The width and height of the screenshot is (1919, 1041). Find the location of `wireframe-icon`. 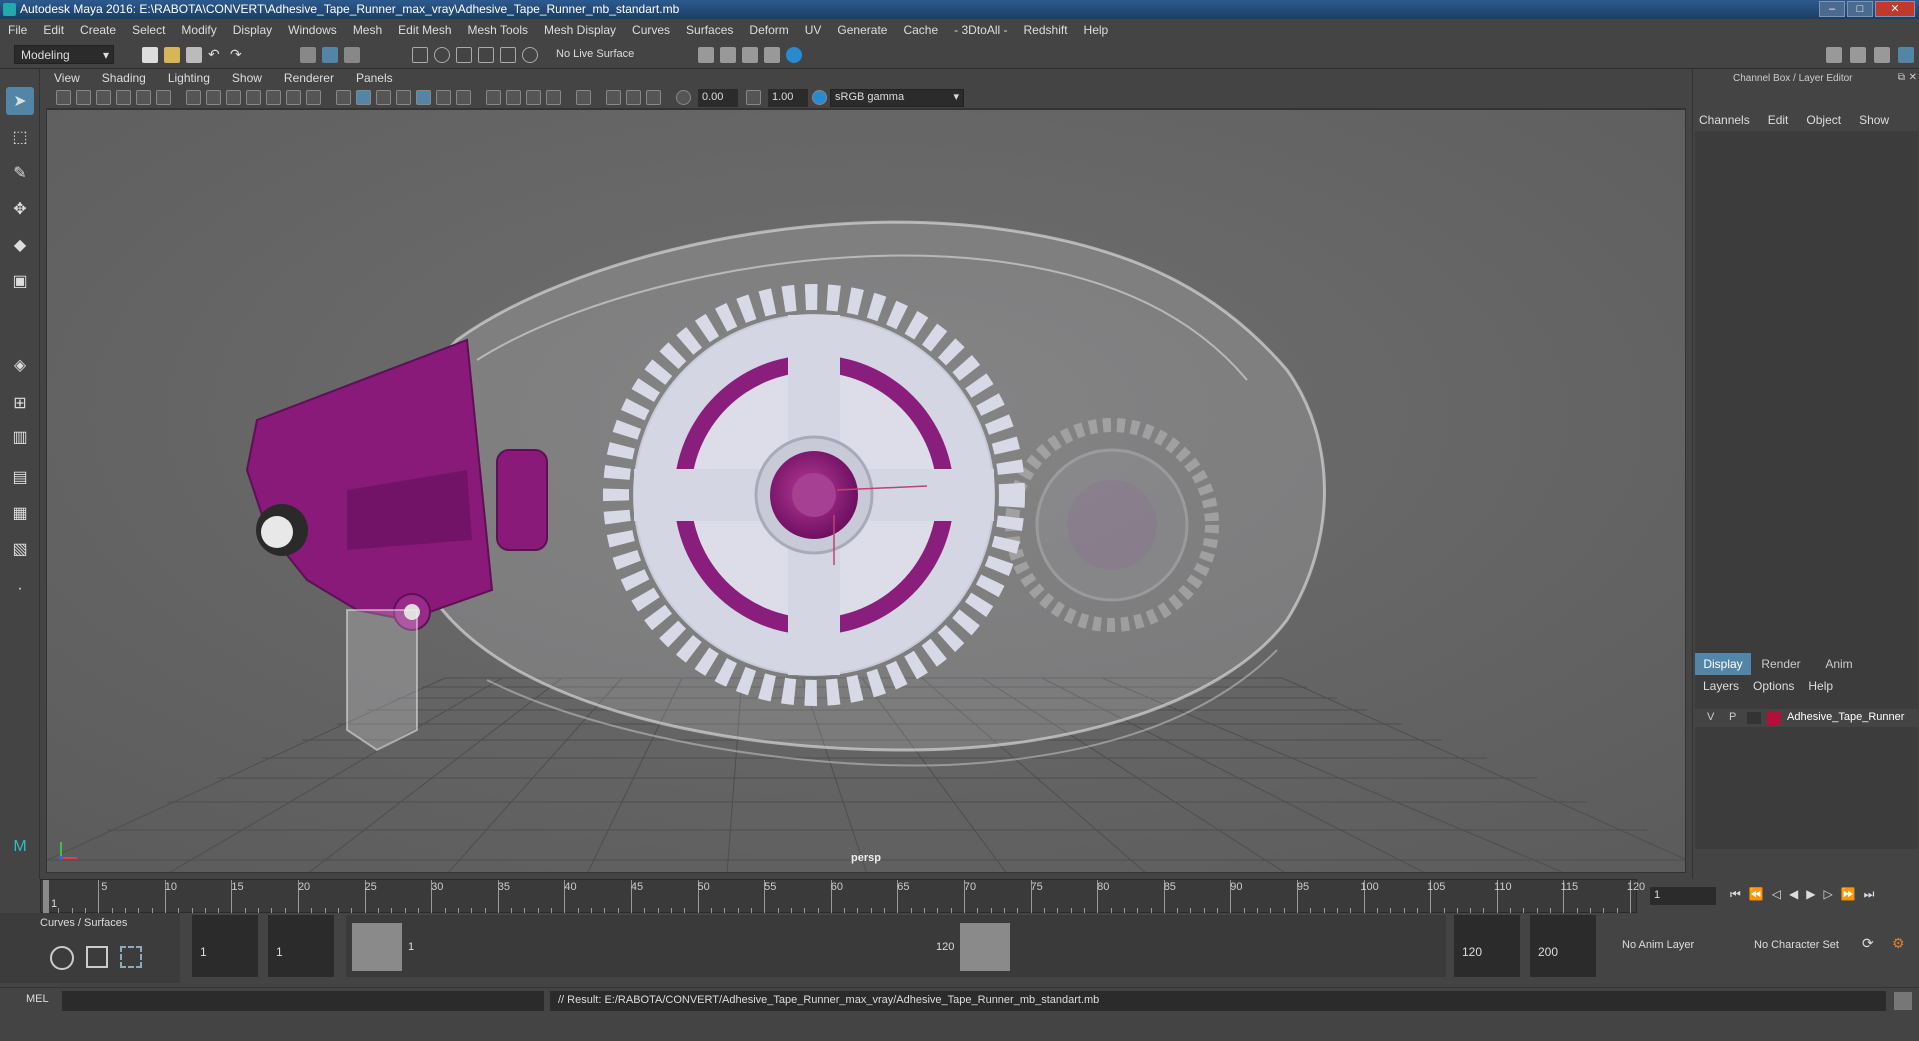

wireframe-icon is located at coordinates (343, 97).